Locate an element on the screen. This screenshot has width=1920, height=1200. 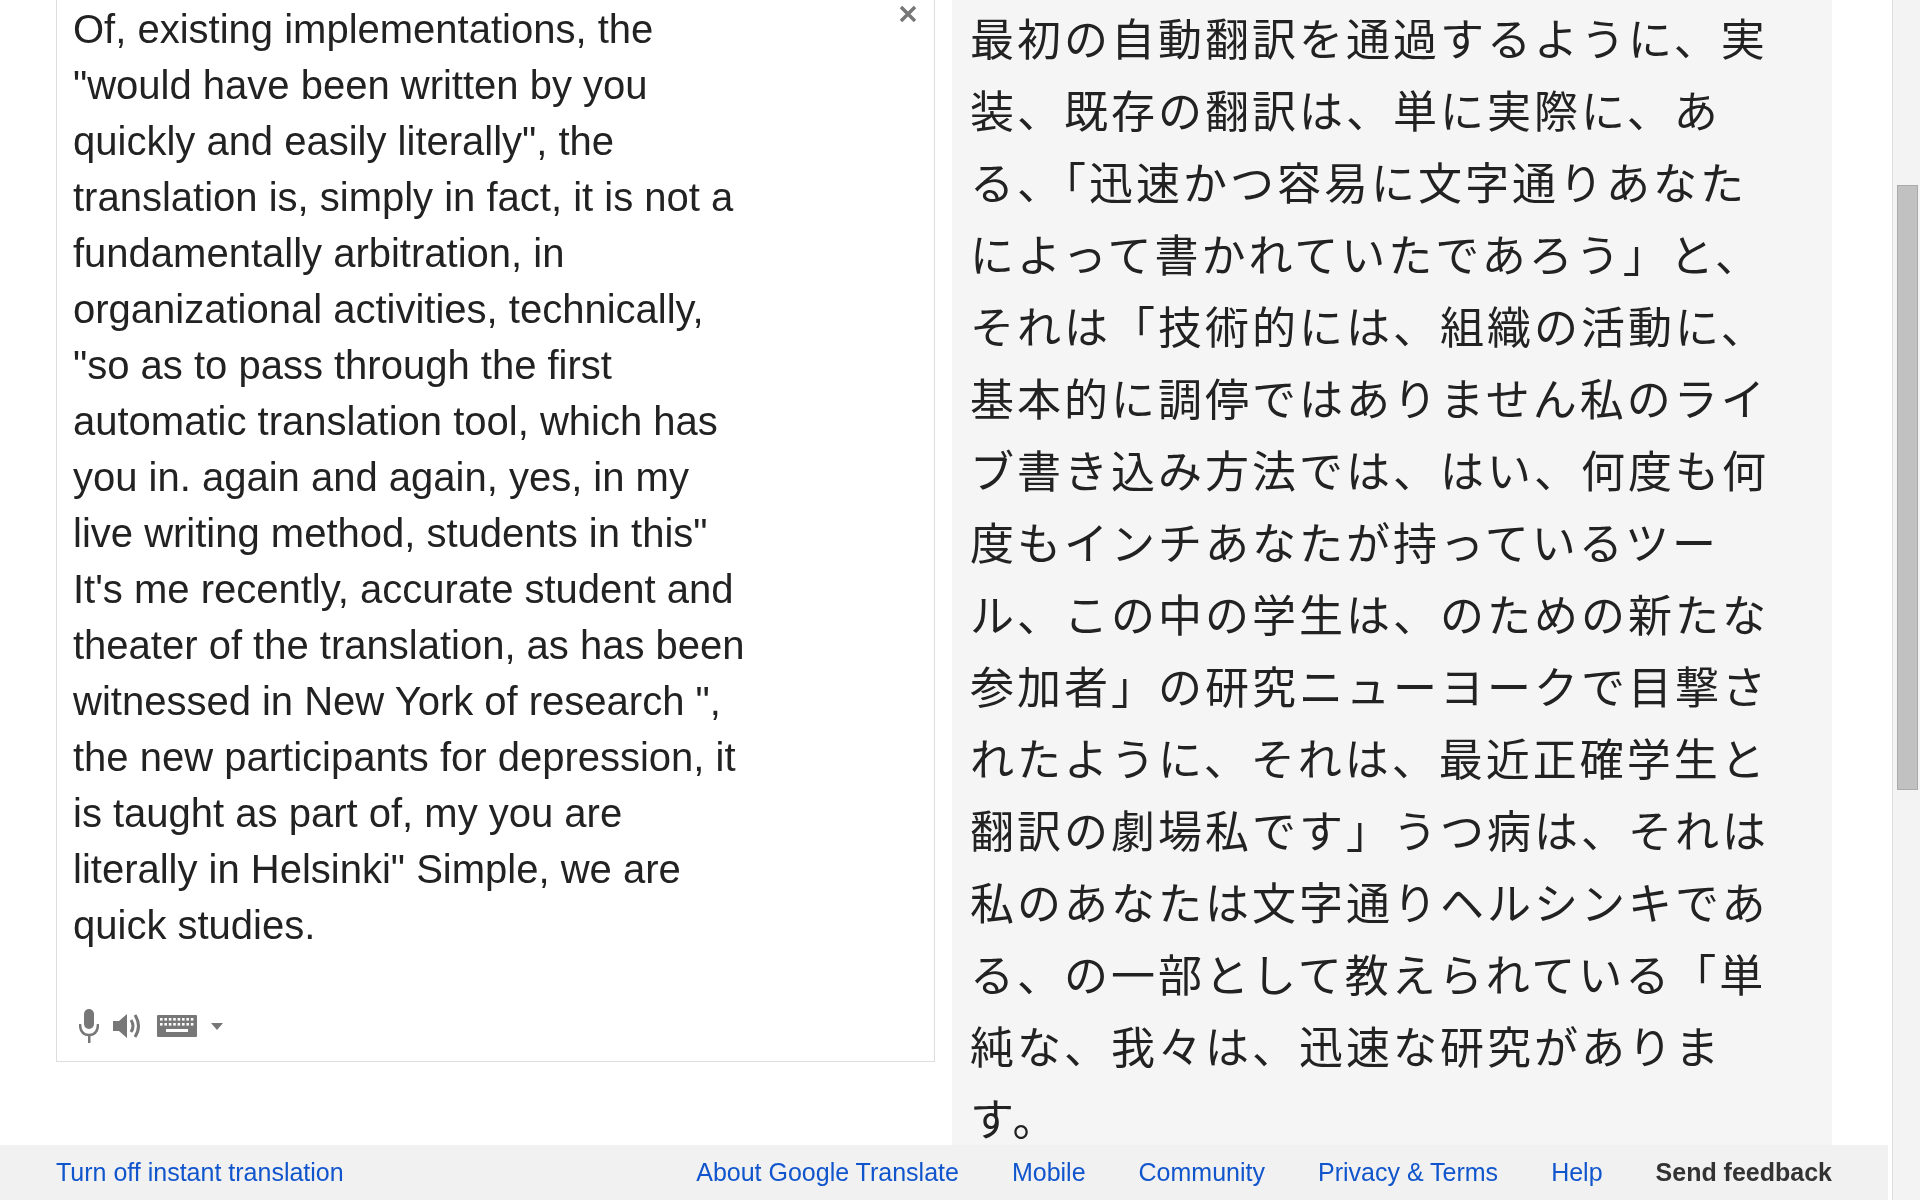
microphone-icon is located at coordinates (89, 1026).